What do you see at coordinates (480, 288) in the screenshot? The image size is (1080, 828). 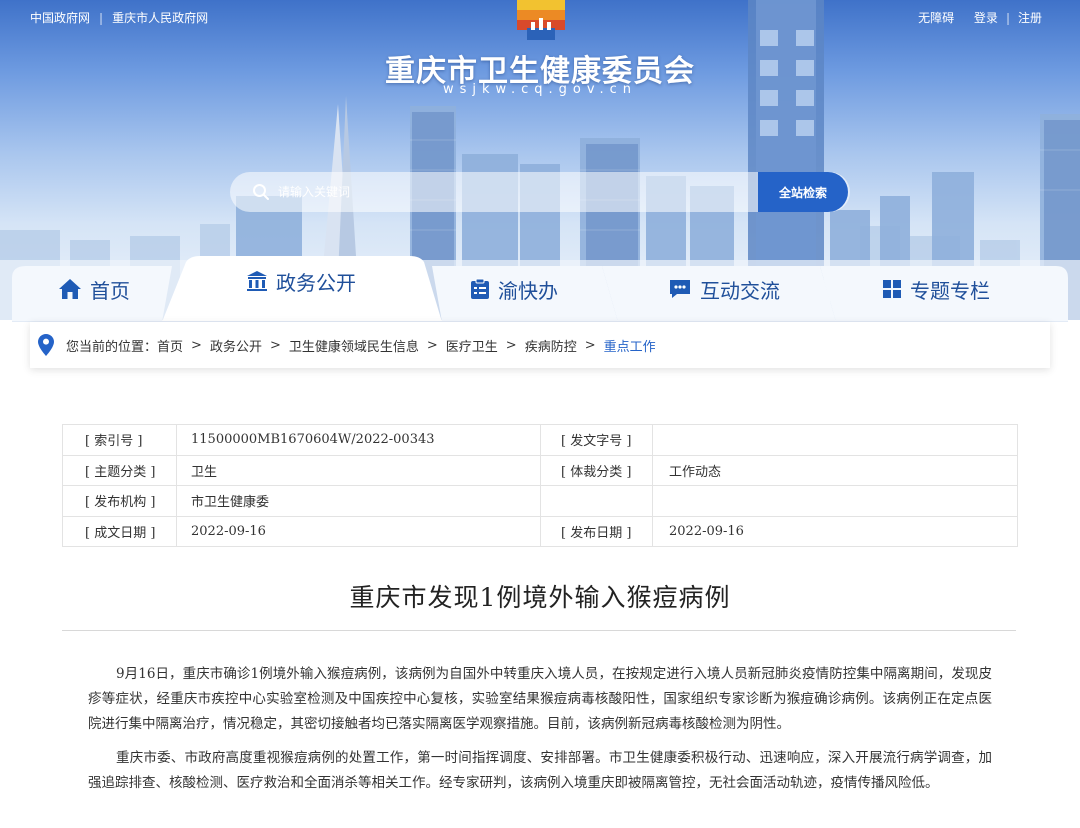 I see `clipboard-icon` at bounding box center [480, 288].